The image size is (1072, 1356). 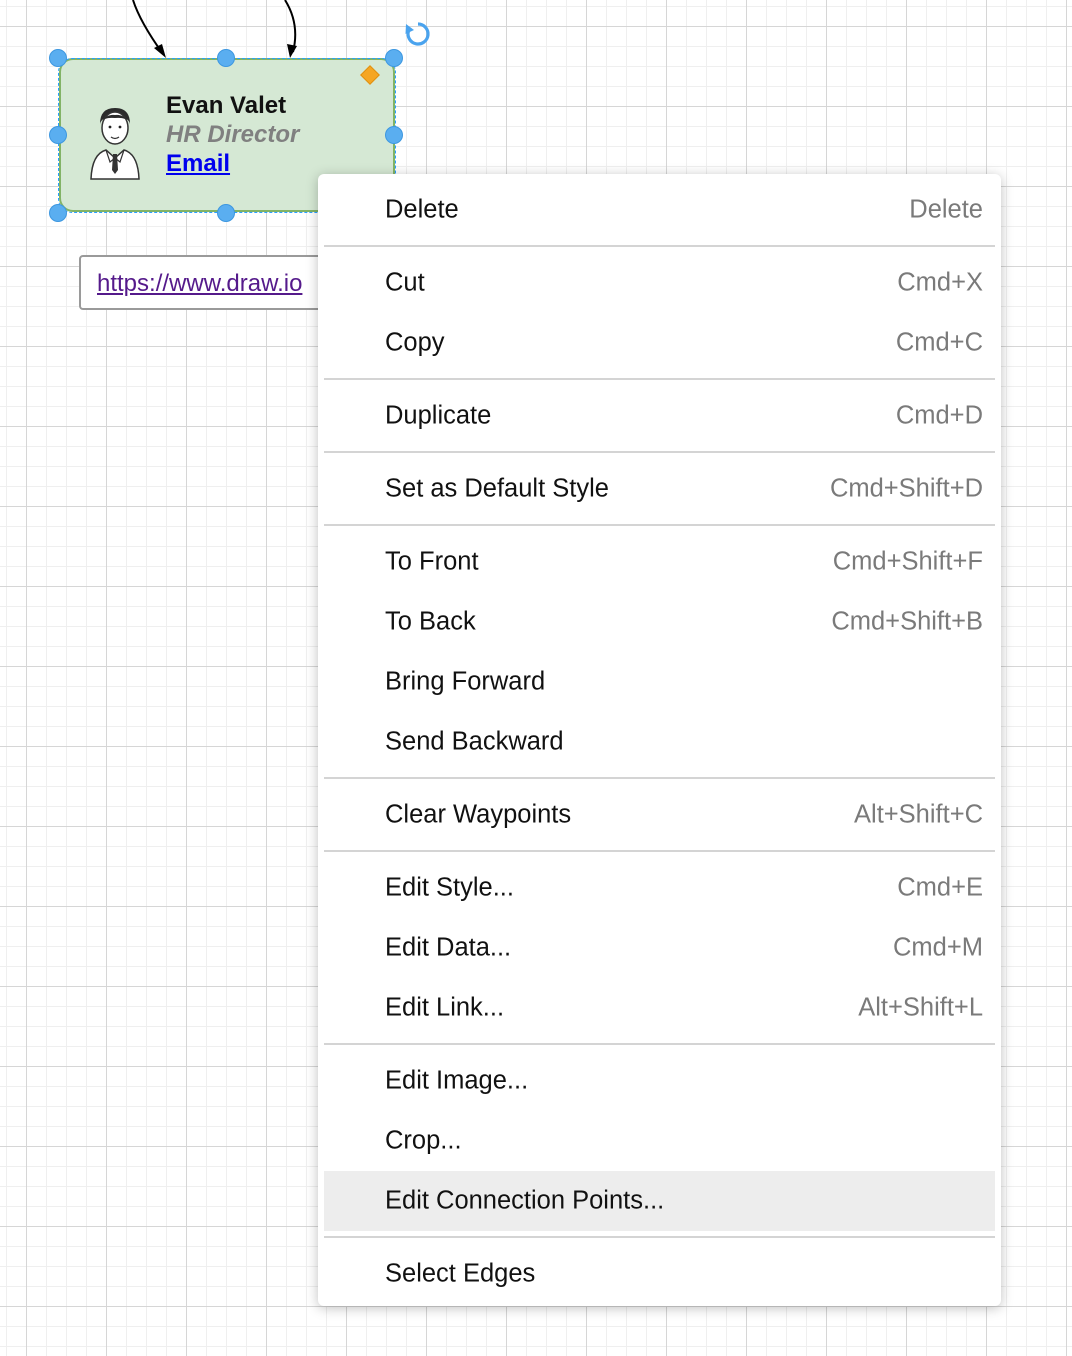 What do you see at coordinates (405, 282) in the screenshot?
I see `menu-item-label: Cut` at bounding box center [405, 282].